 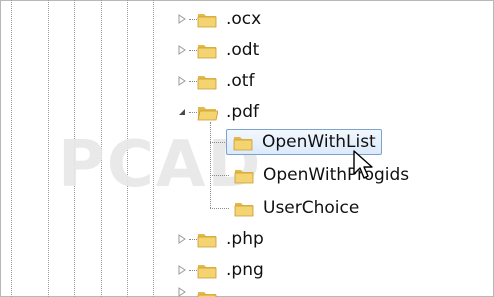 I want to click on tree-item-label: .png, so click(x=245, y=270).